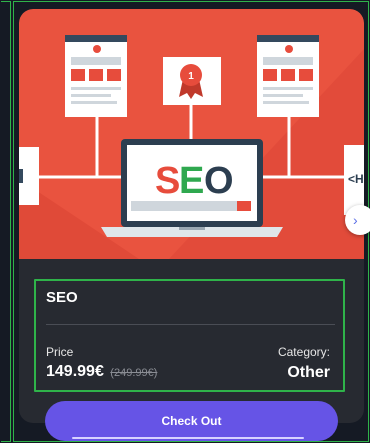  Describe the element at coordinates (188, 438) in the screenshot. I see `checkout-underline` at that location.